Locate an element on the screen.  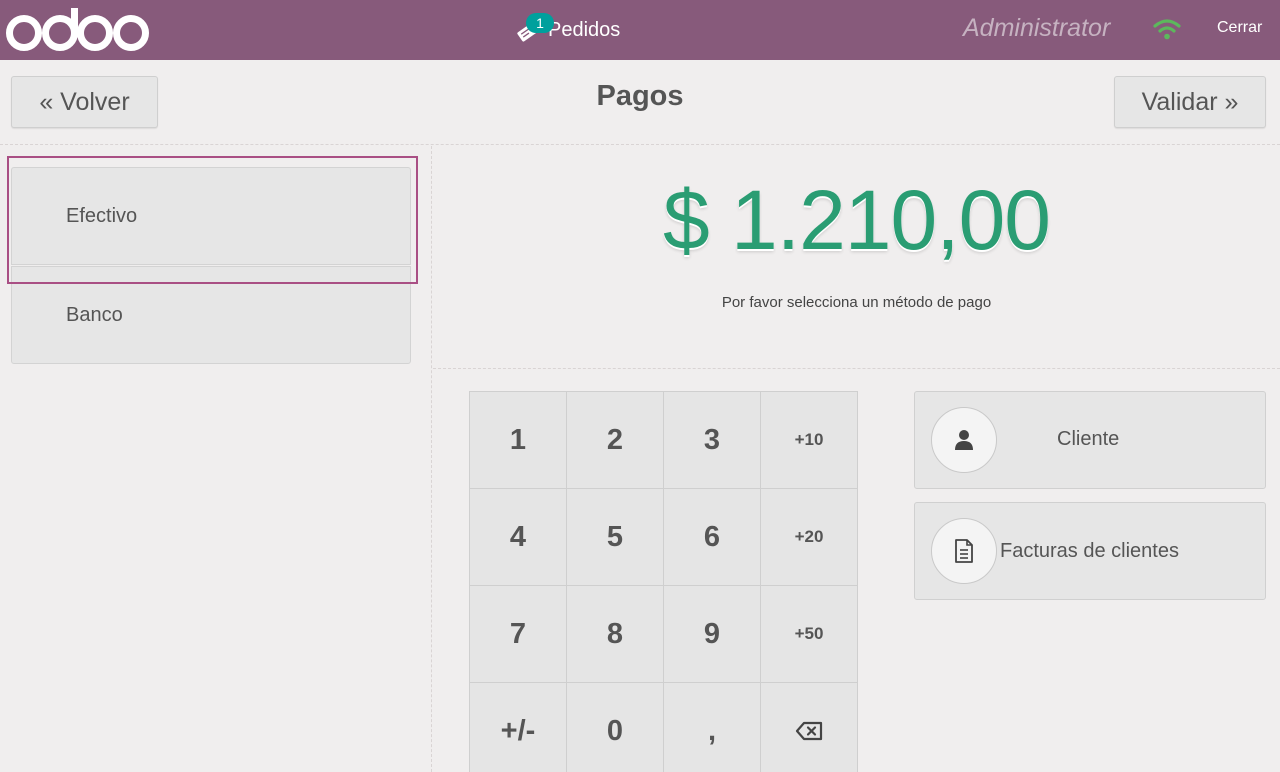
customer-label: Cliente is located at coordinates (1088, 439).